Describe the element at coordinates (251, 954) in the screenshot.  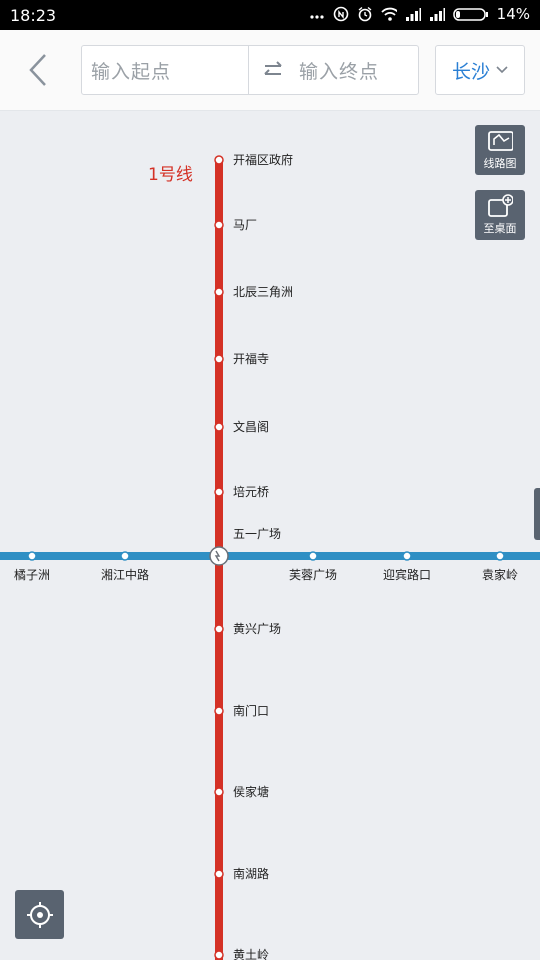
I see `line1-station-label: 黄土岭` at that location.